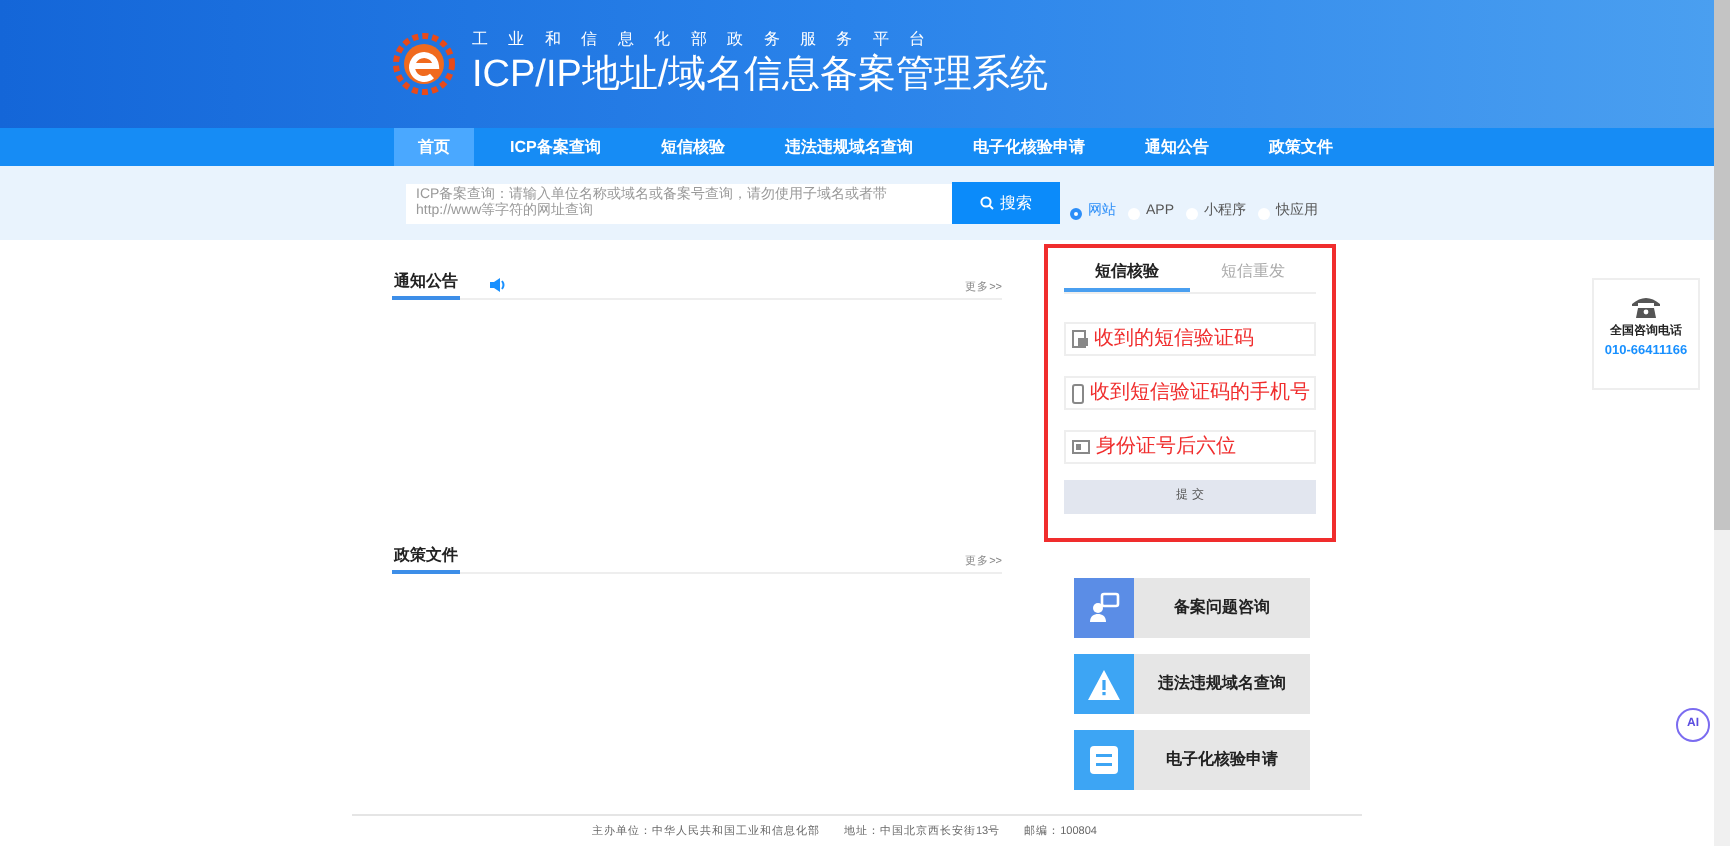 This screenshot has height=846, width=1730. I want to click on id-card-icon, so click(1081, 447).